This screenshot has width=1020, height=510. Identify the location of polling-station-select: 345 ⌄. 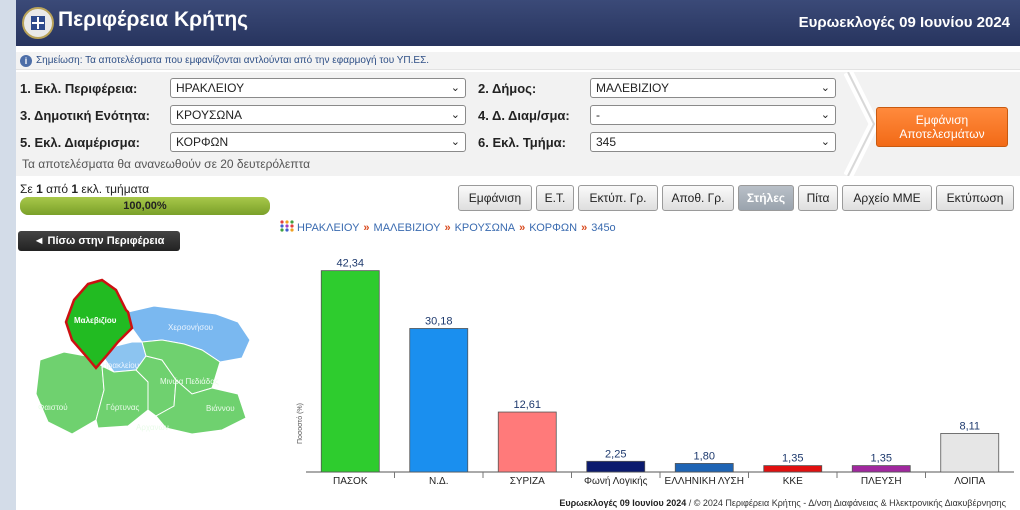
(713, 142).